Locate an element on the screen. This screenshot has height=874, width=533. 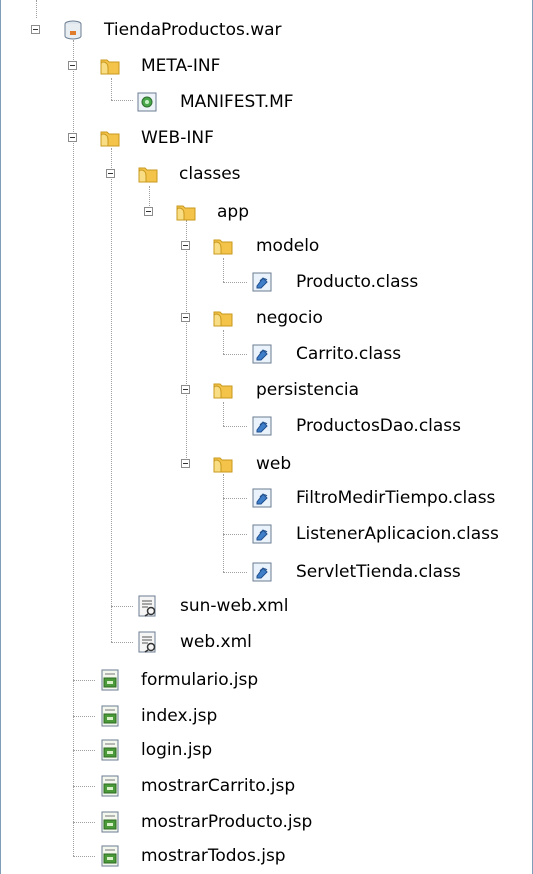
tree-node-label: formulario.jsp is located at coordinates (200, 680).